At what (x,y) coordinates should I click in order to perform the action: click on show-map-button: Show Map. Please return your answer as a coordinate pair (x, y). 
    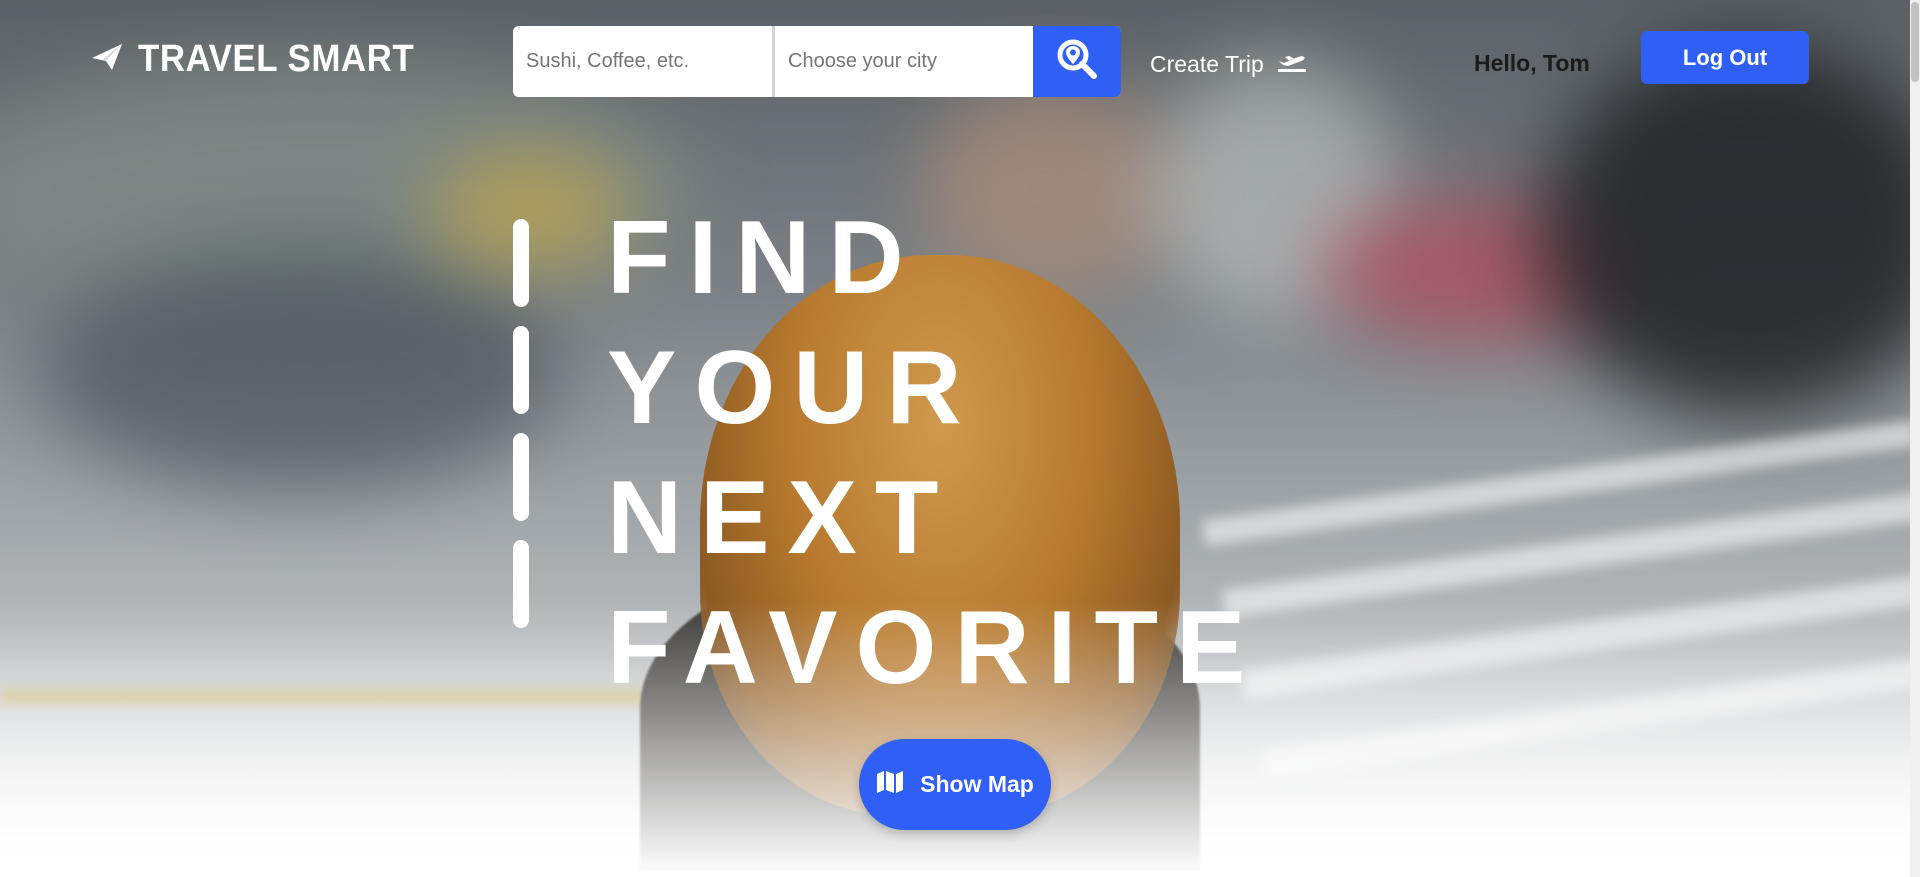
    Looking at the image, I should click on (955, 784).